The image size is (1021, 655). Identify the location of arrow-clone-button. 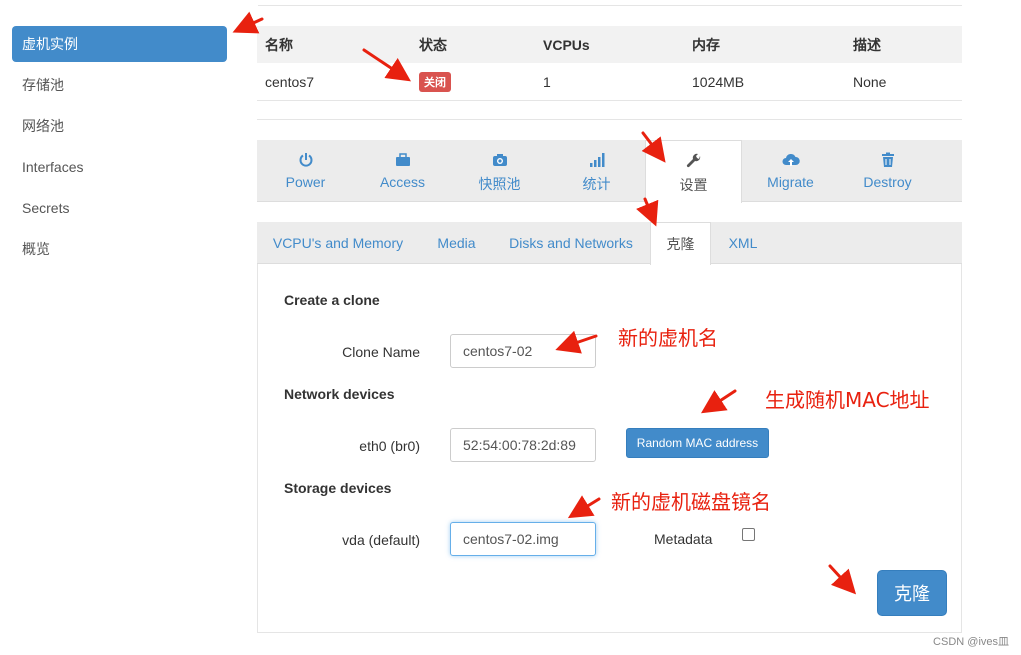
(842, 579).